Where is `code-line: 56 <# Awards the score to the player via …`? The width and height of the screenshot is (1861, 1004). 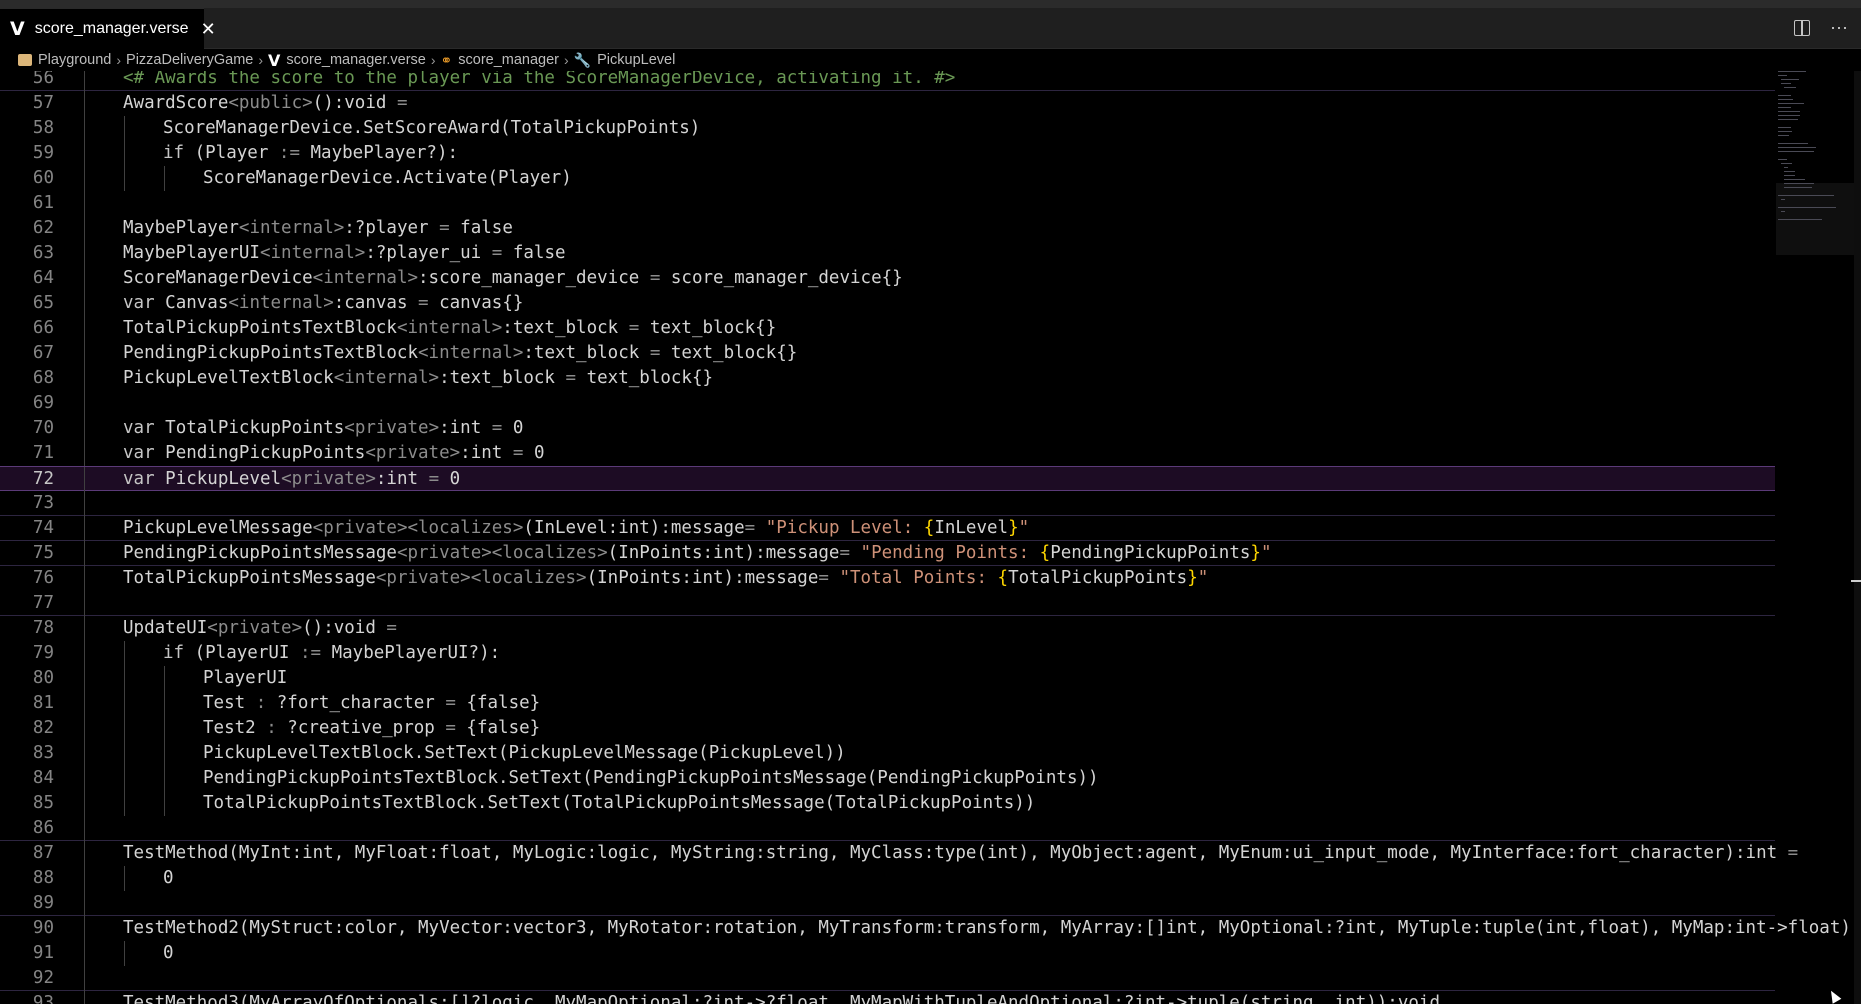
code-line: 56 <# Awards the score to the player via … is located at coordinates (887, 81).